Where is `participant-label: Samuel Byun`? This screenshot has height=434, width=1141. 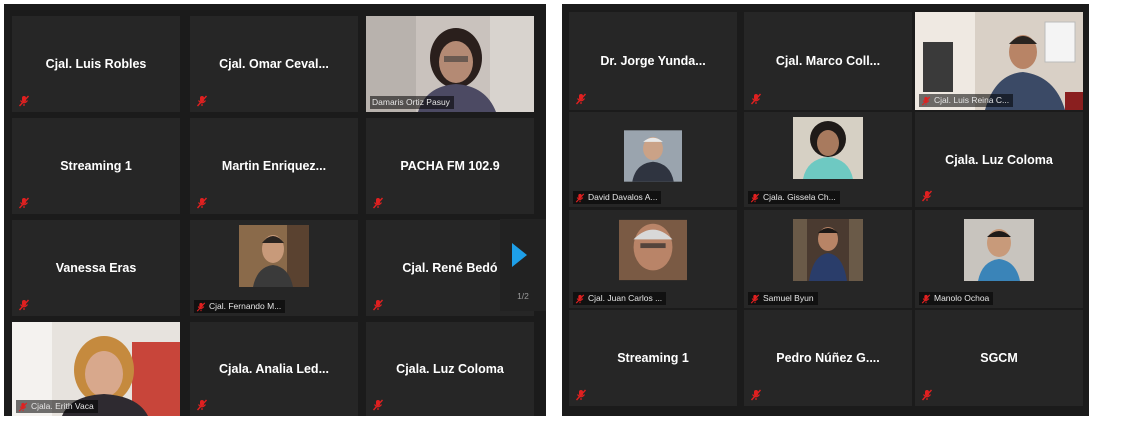
participant-label: Samuel Byun is located at coordinates (783, 298).